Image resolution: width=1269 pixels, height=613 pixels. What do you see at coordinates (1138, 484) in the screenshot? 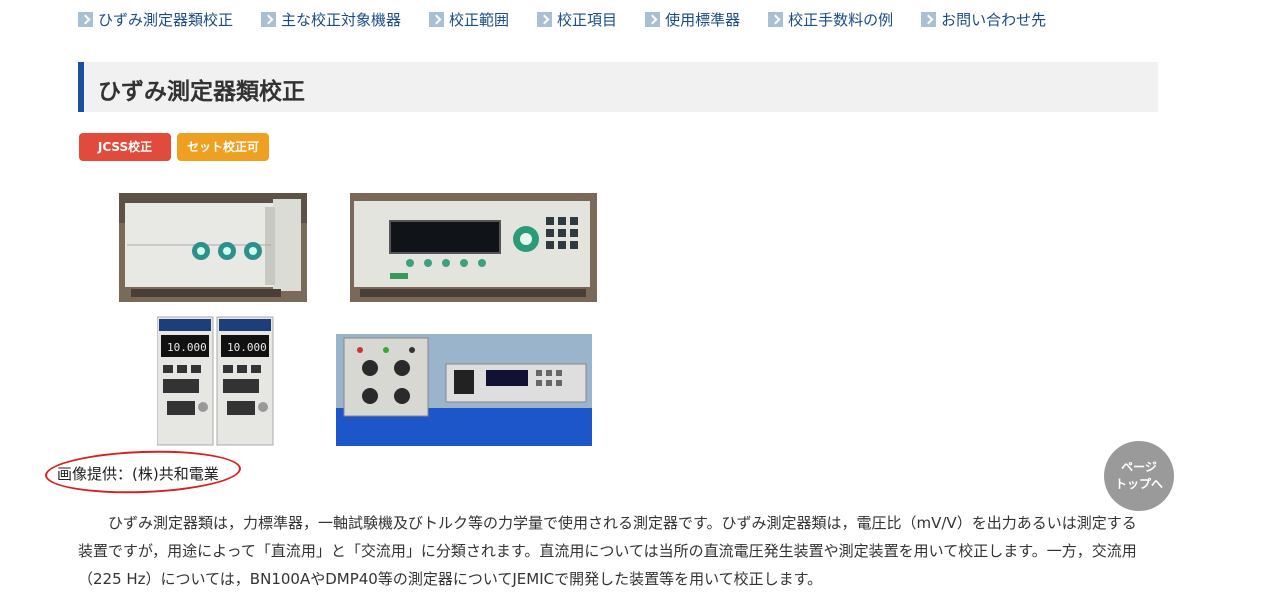
I see `page-top-label-2: トップへ` at bounding box center [1138, 484].